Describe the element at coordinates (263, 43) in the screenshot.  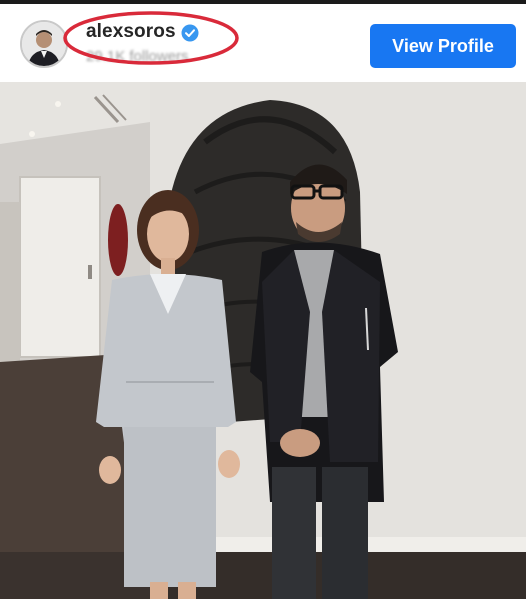
I see `post-header: alexsoros 29.1K followers View Profile` at that location.